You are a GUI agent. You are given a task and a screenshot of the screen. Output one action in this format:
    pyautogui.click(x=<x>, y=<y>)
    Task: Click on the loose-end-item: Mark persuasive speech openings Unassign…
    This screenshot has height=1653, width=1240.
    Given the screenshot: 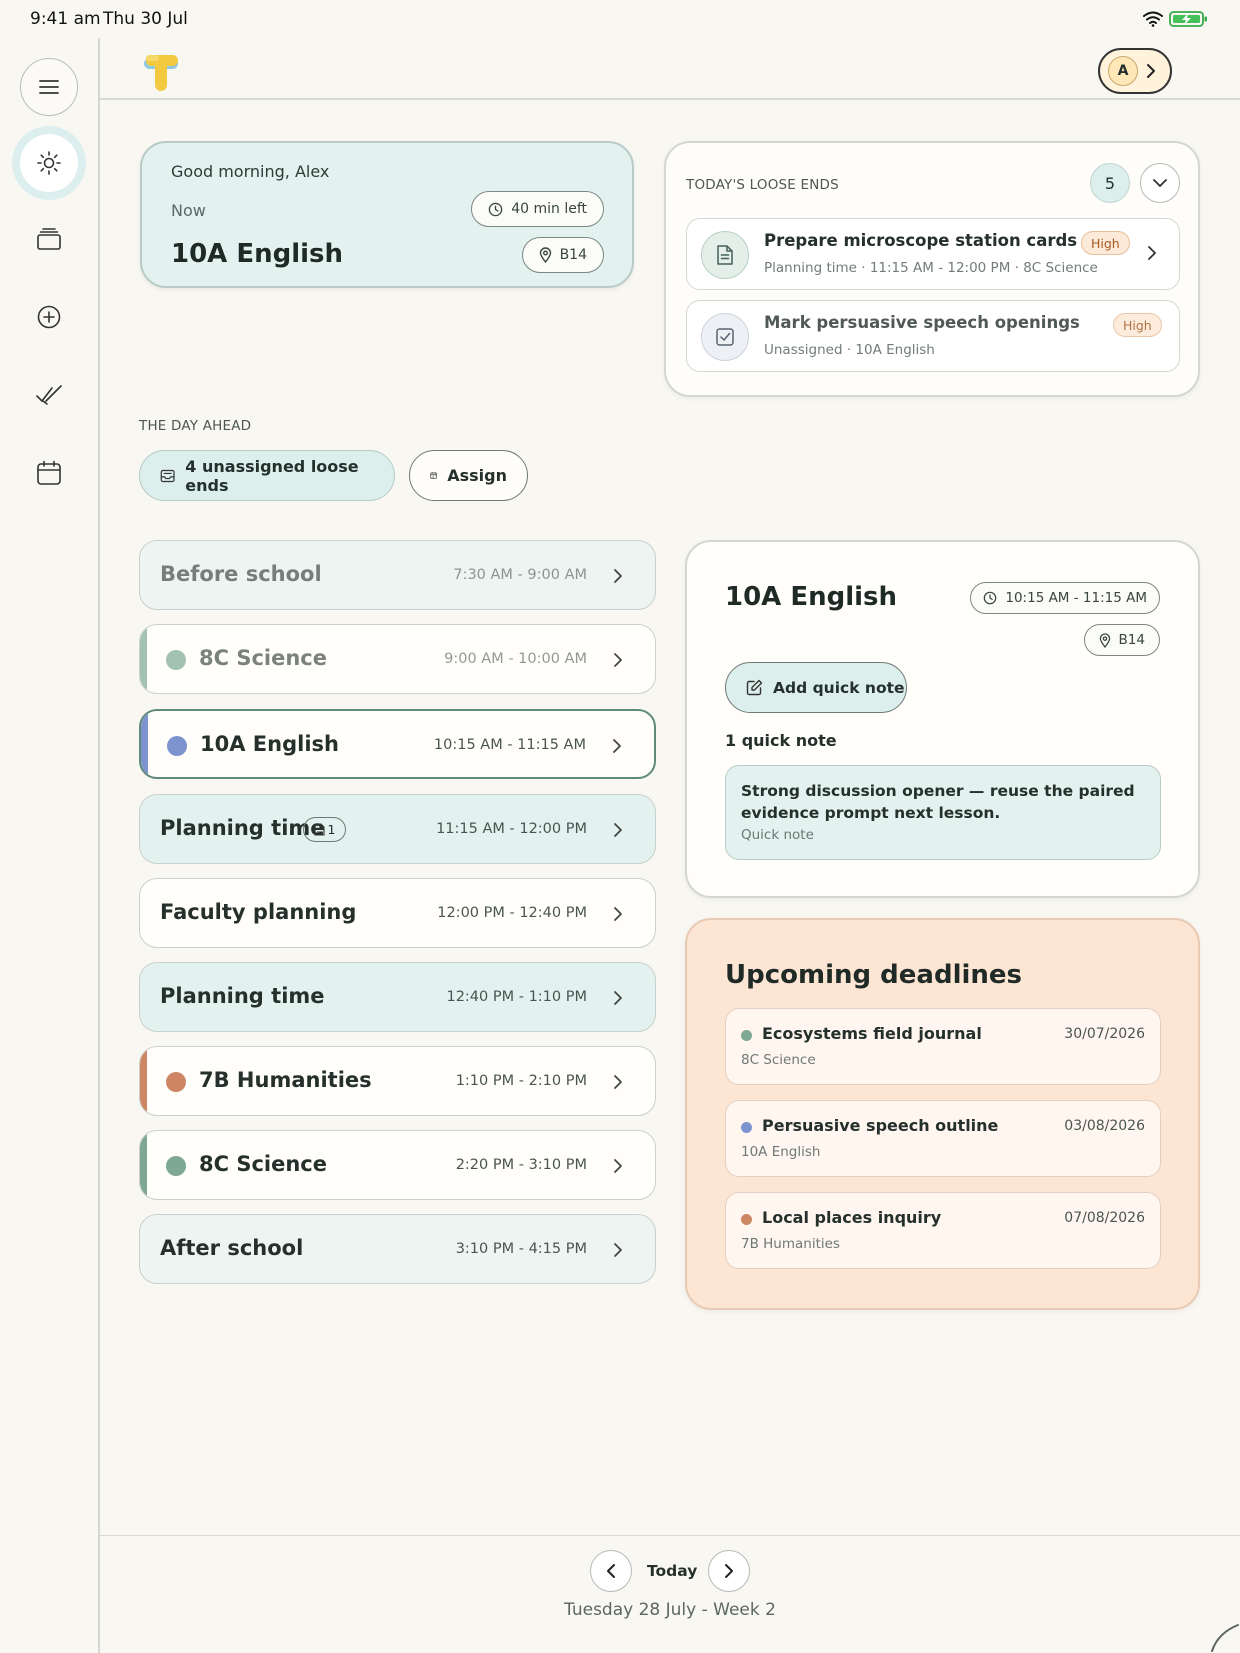 What is the action you would take?
    pyautogui.click(x=933, y=336)
    